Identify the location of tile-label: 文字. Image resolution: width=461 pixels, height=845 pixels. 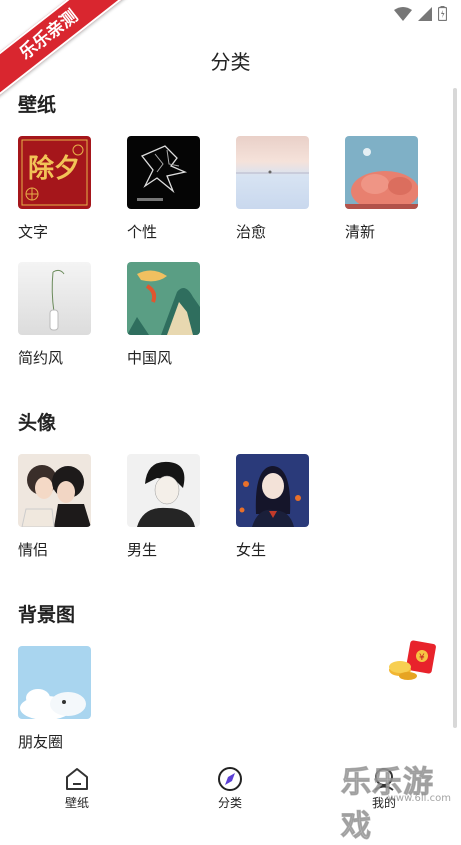
(33, 232).